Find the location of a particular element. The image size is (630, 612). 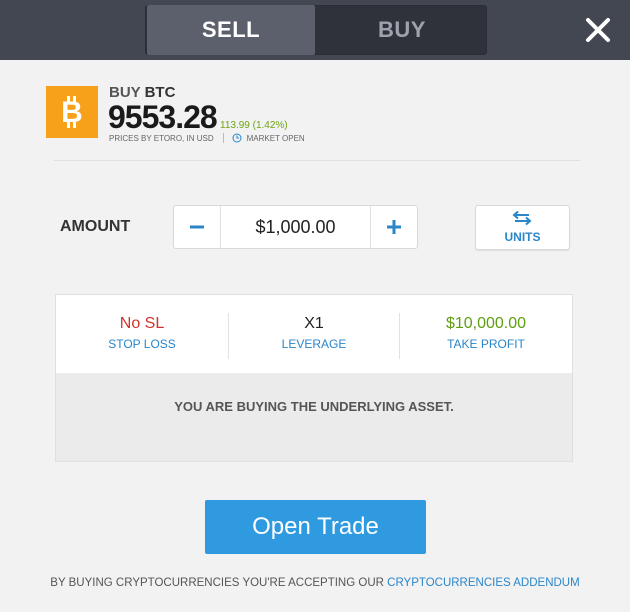

svg-text: B is located at coordinates (72, 112).